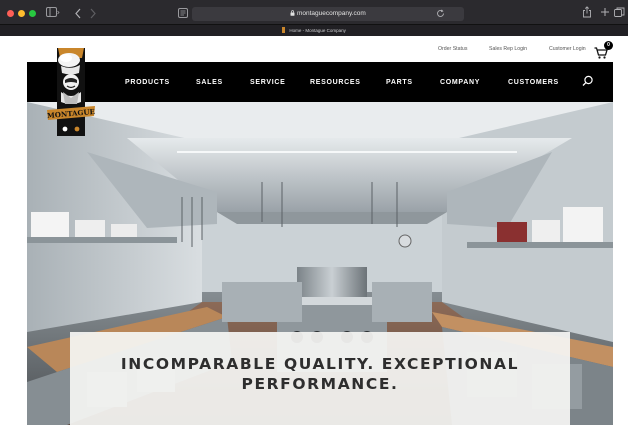  What do you see at coordinates (21, 13) in the screenshot?
I see `minimize-window-button` at bounding box center [21, 13].